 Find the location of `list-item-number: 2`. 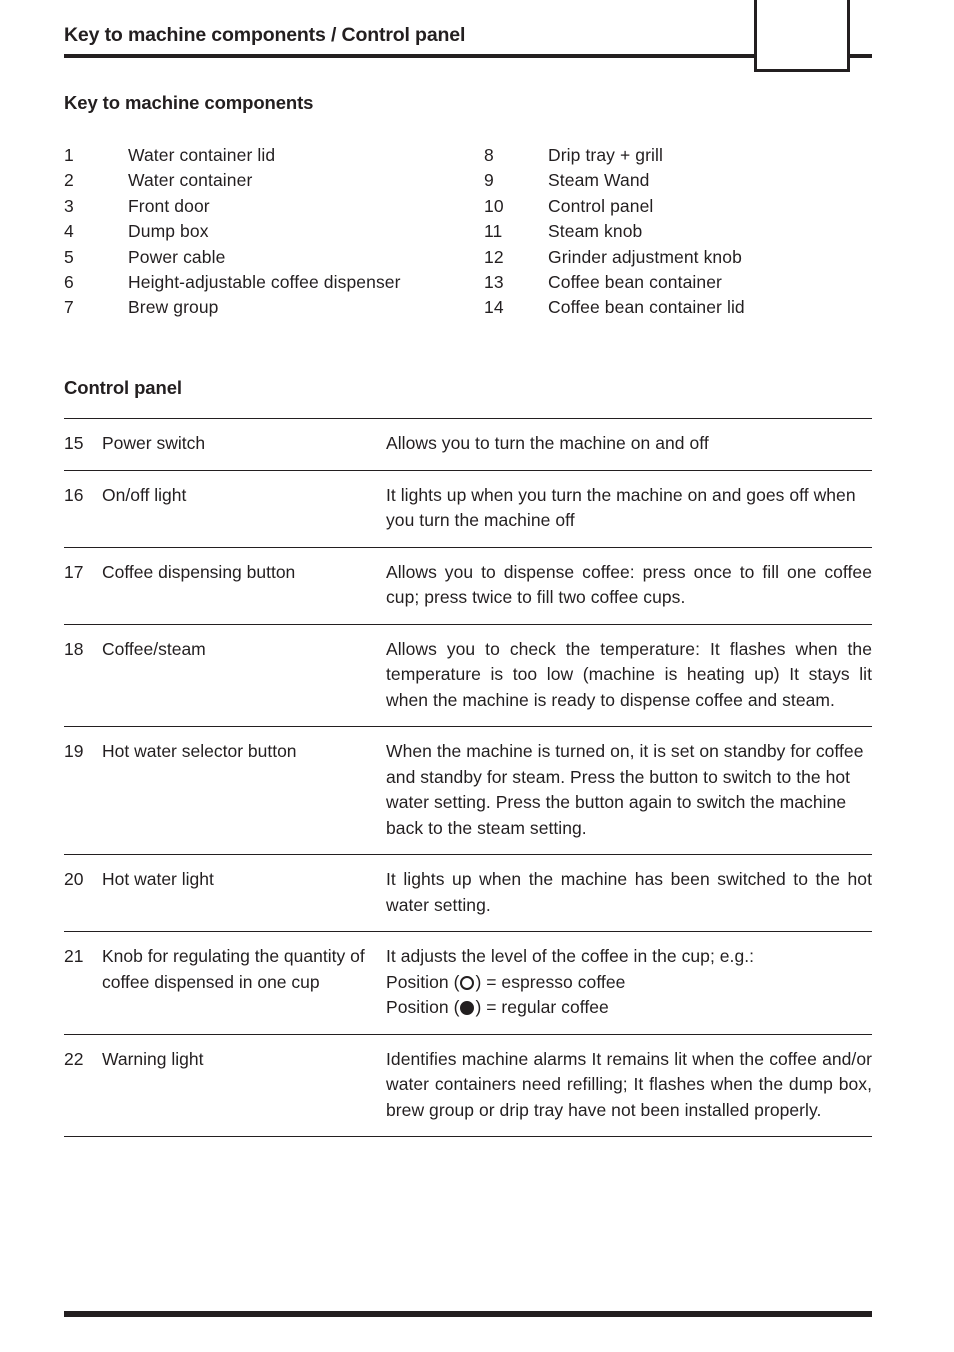

list-item-number: 2 is located at coordinates (69, 180).